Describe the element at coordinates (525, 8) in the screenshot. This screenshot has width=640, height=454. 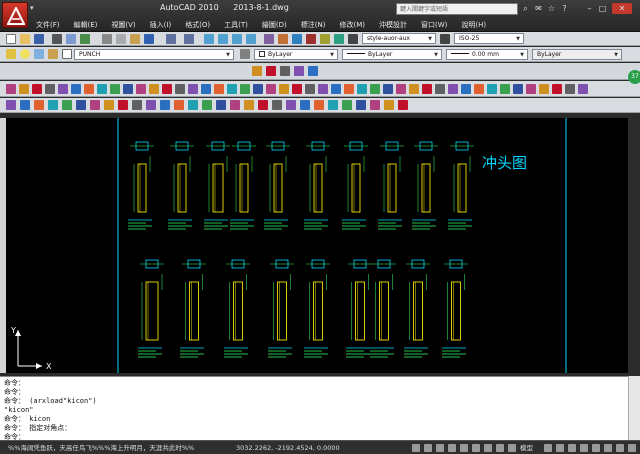
I see `search-icon: ⌕` at that location.